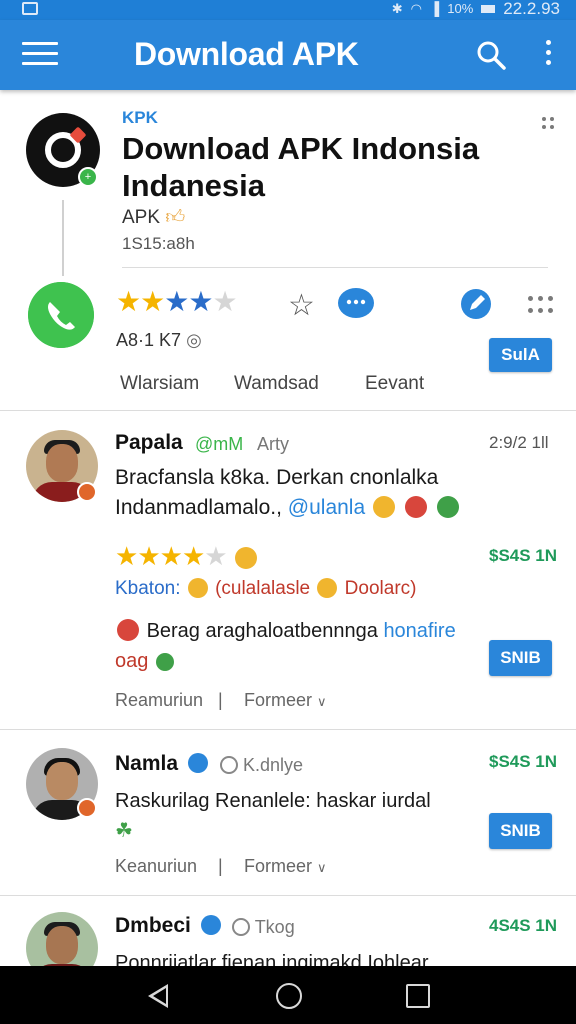 The height and width of the screenshot is (1024, 576). I want to click on more-vert-icon, so click(548, 55).